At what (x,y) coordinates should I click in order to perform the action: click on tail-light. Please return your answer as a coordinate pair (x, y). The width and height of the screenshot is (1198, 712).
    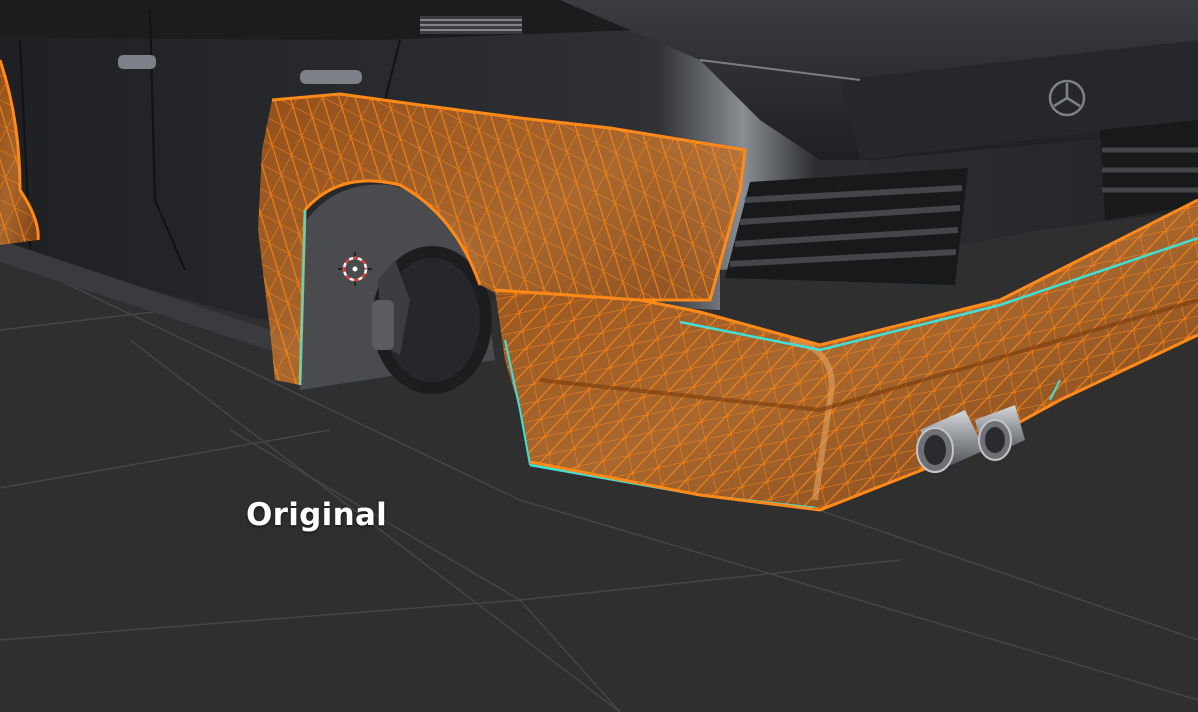
    Looking at the image, I should click on (846, 226).